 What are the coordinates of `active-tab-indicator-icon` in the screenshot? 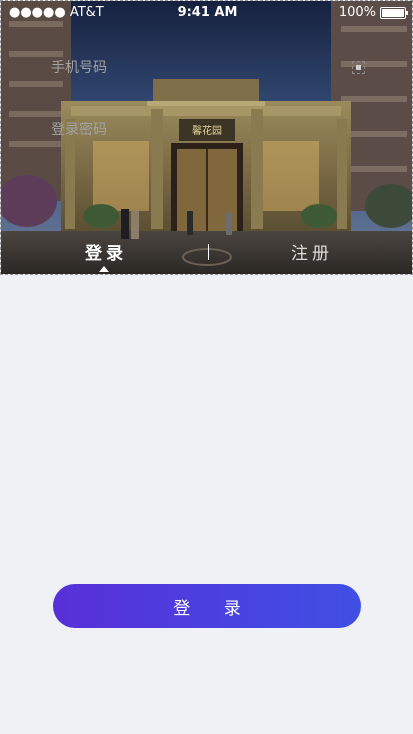 It's located at (104, 269).